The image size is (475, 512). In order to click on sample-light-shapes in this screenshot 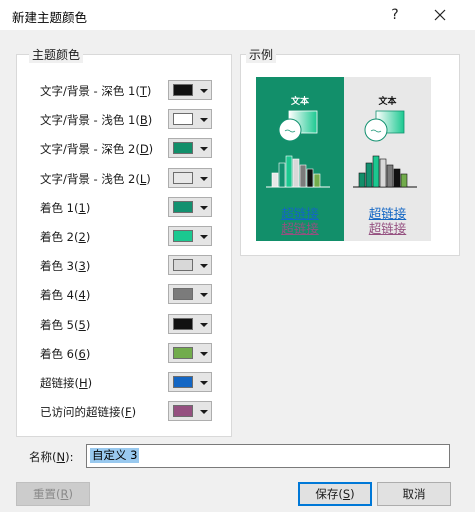, I will do `click(385, 149)`.